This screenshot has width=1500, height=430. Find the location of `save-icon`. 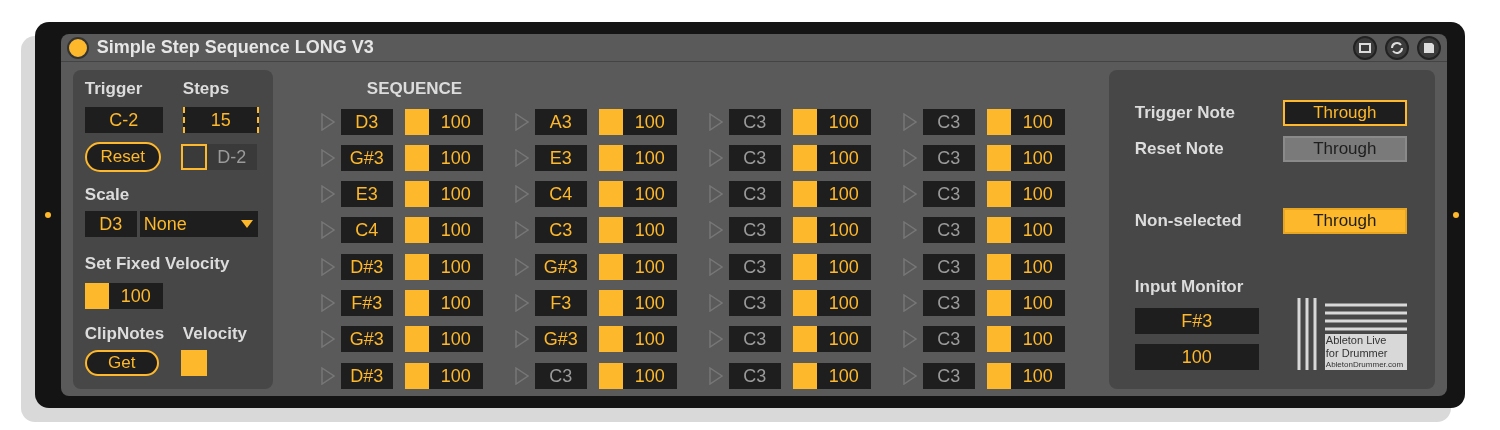

save-icon is located at coordinates (1428, 47).